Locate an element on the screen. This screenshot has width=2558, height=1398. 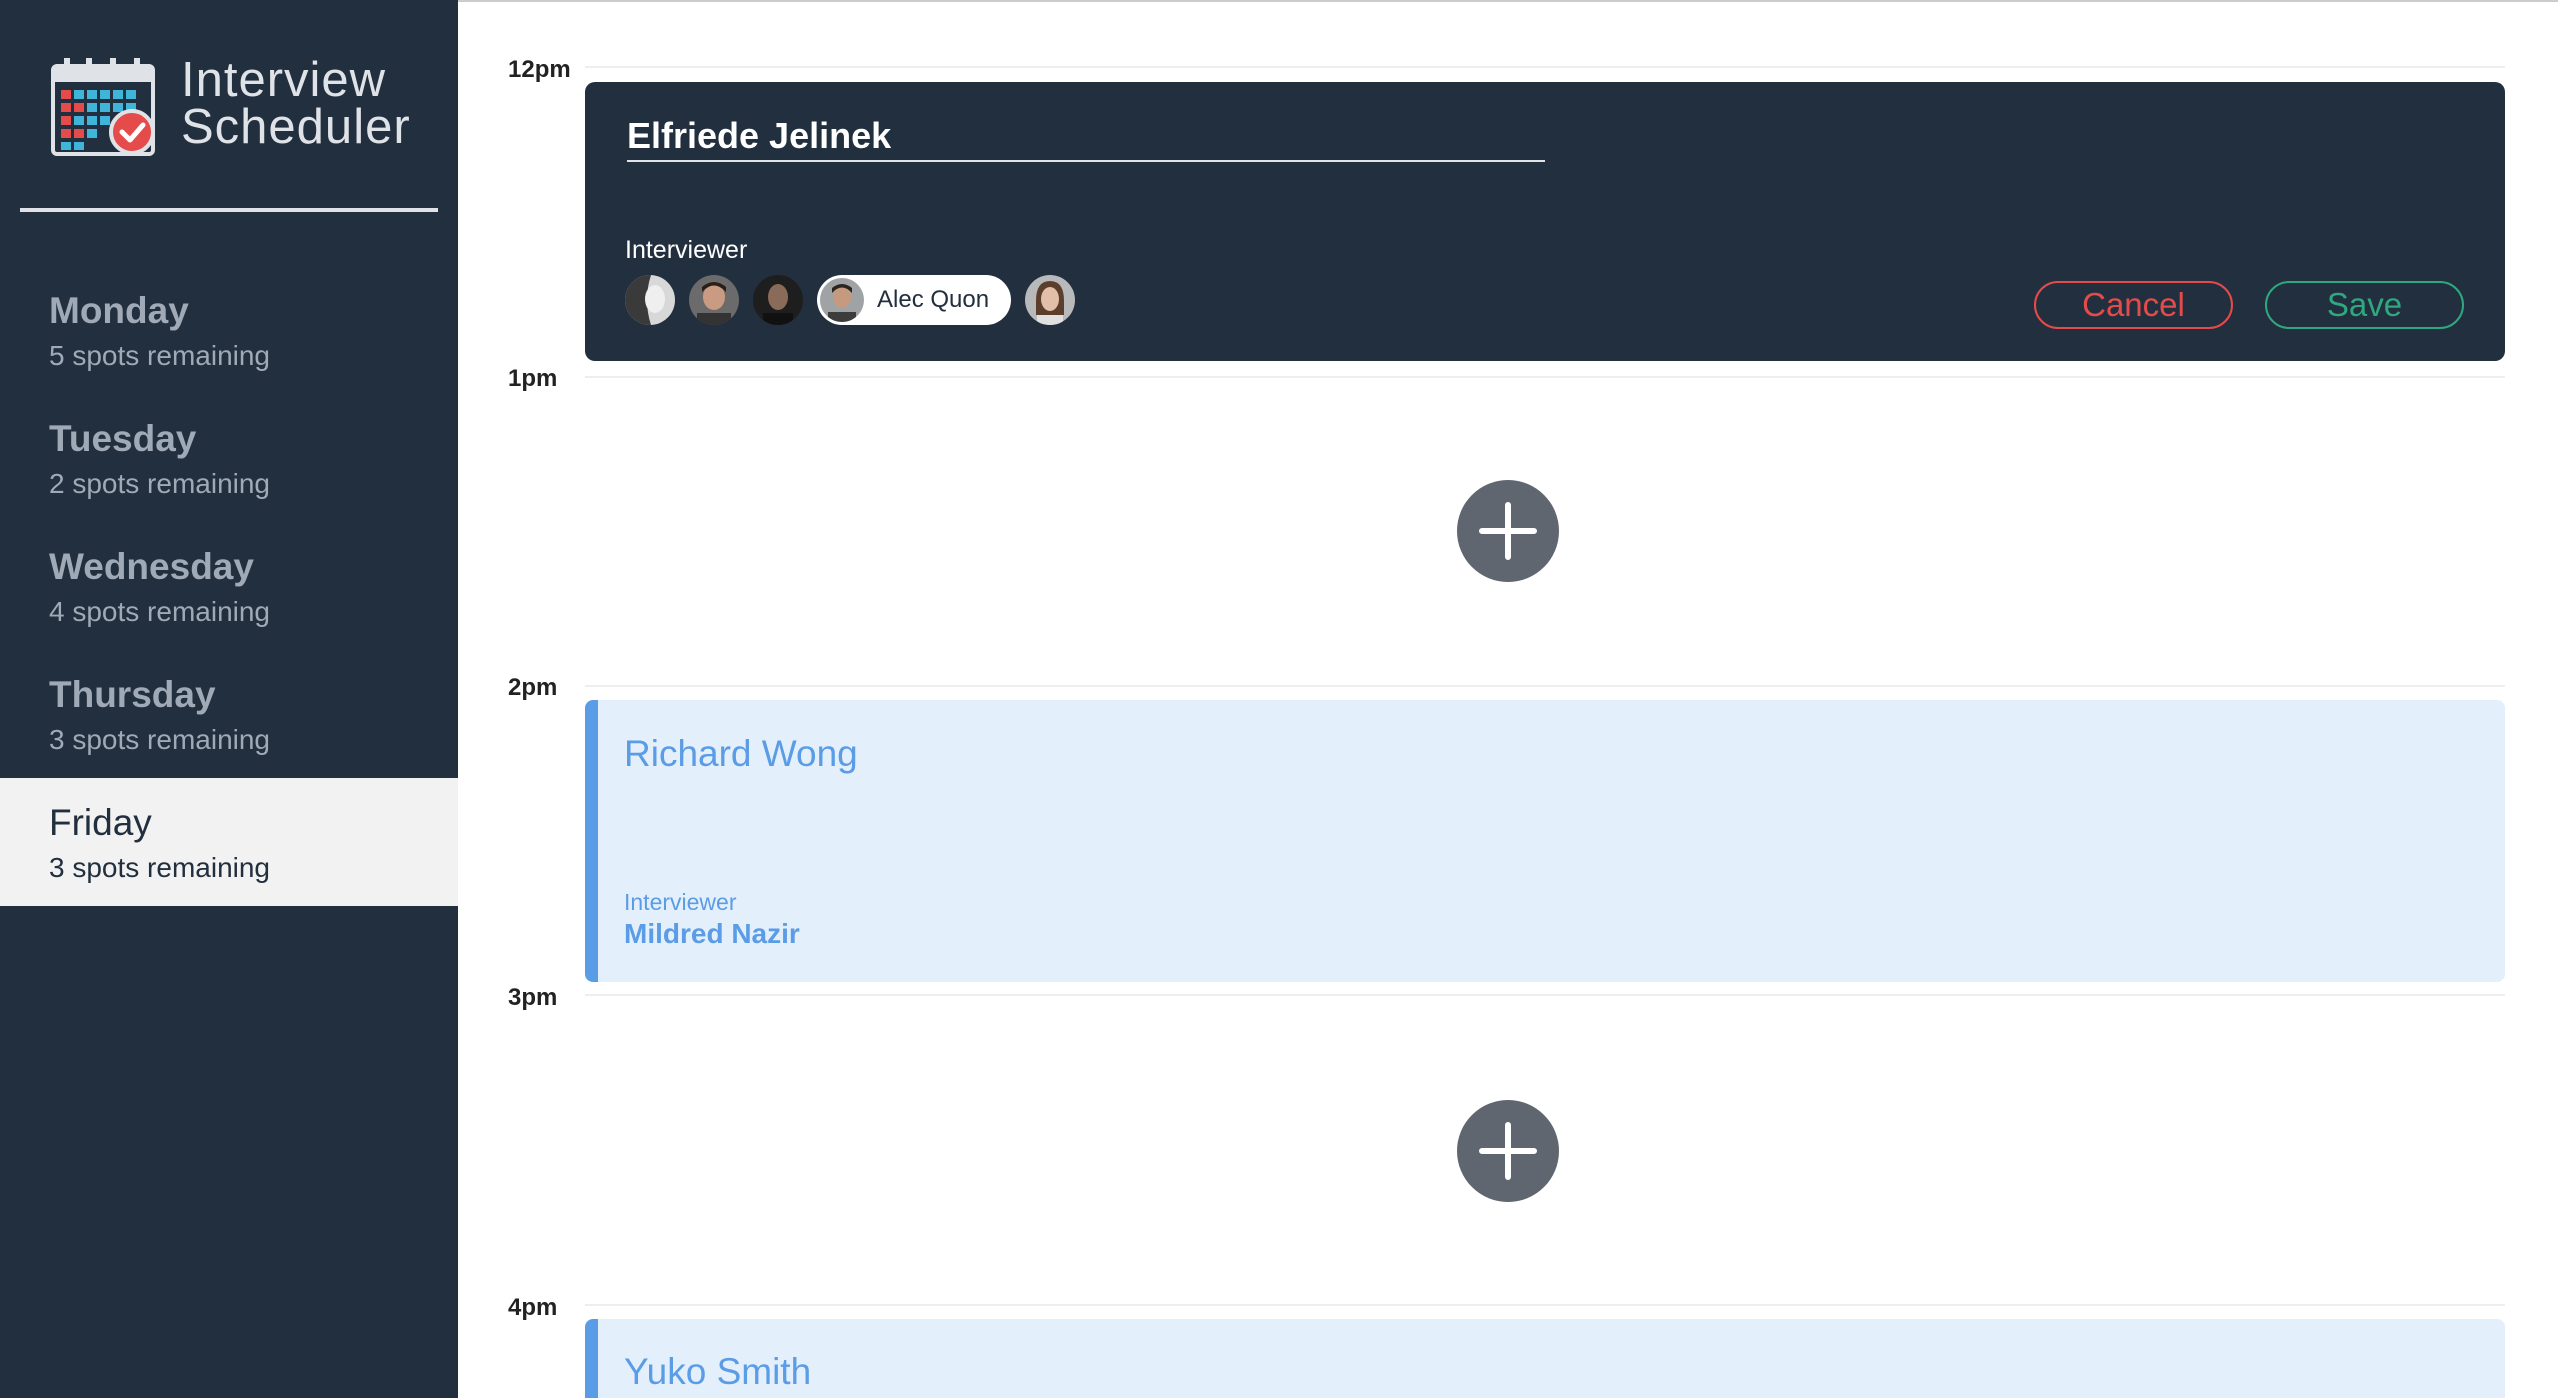
selected-interviewer-chip: Alec Quon is located at coordinates (914, 300).